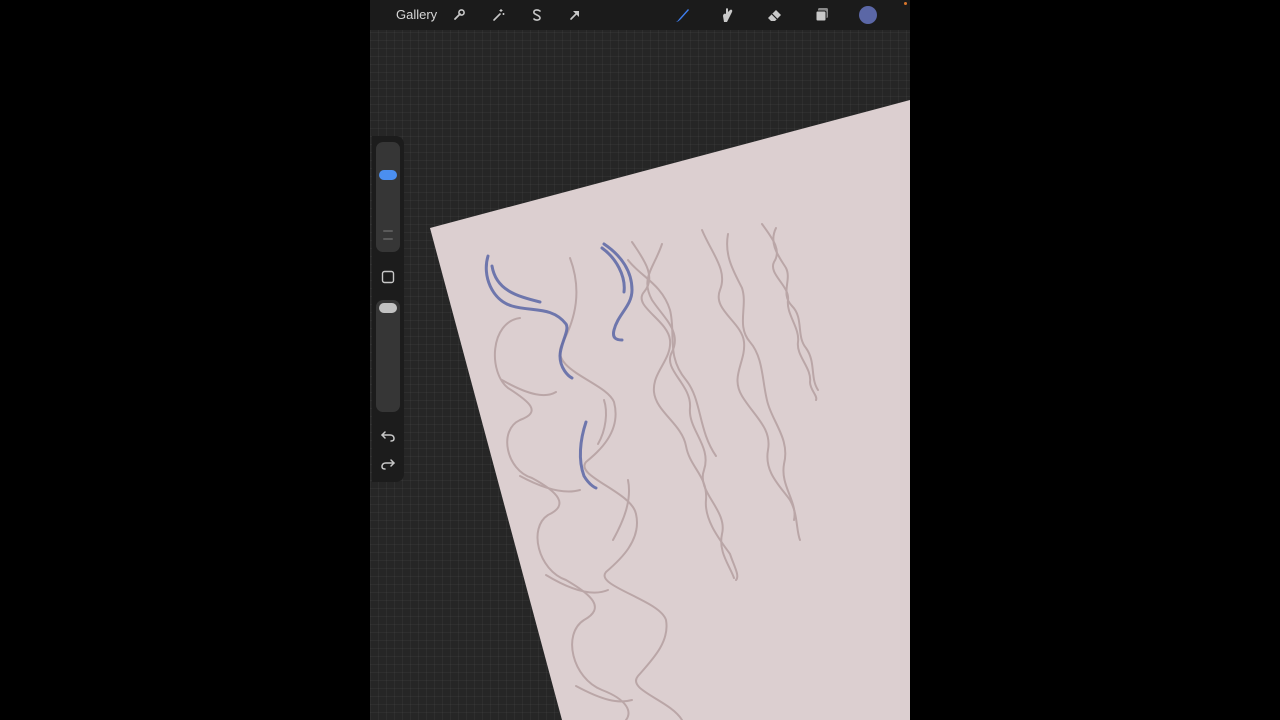  What do you see at coordinates (388, 277) in the screenshot?
I see `modify-square-icon` at bounding box center [388, 277].